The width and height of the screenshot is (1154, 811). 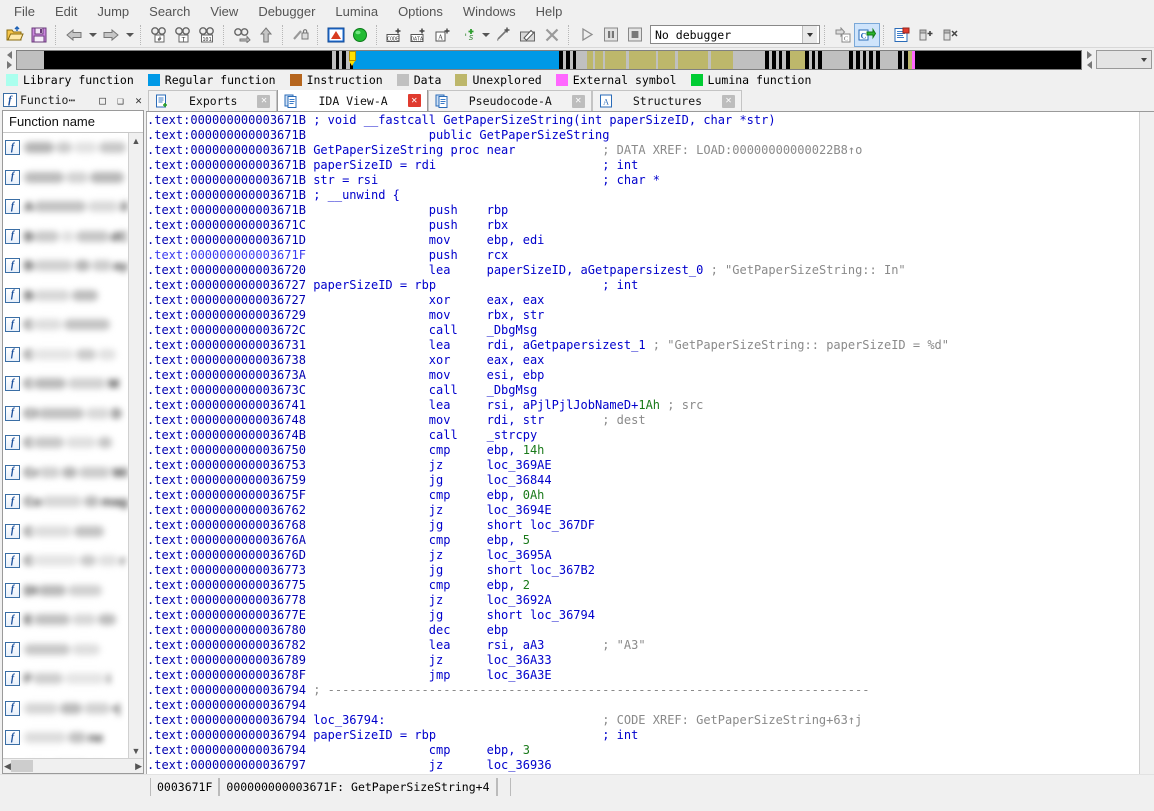 I want to click on graph-view-icon, so click(x=336, y=35).